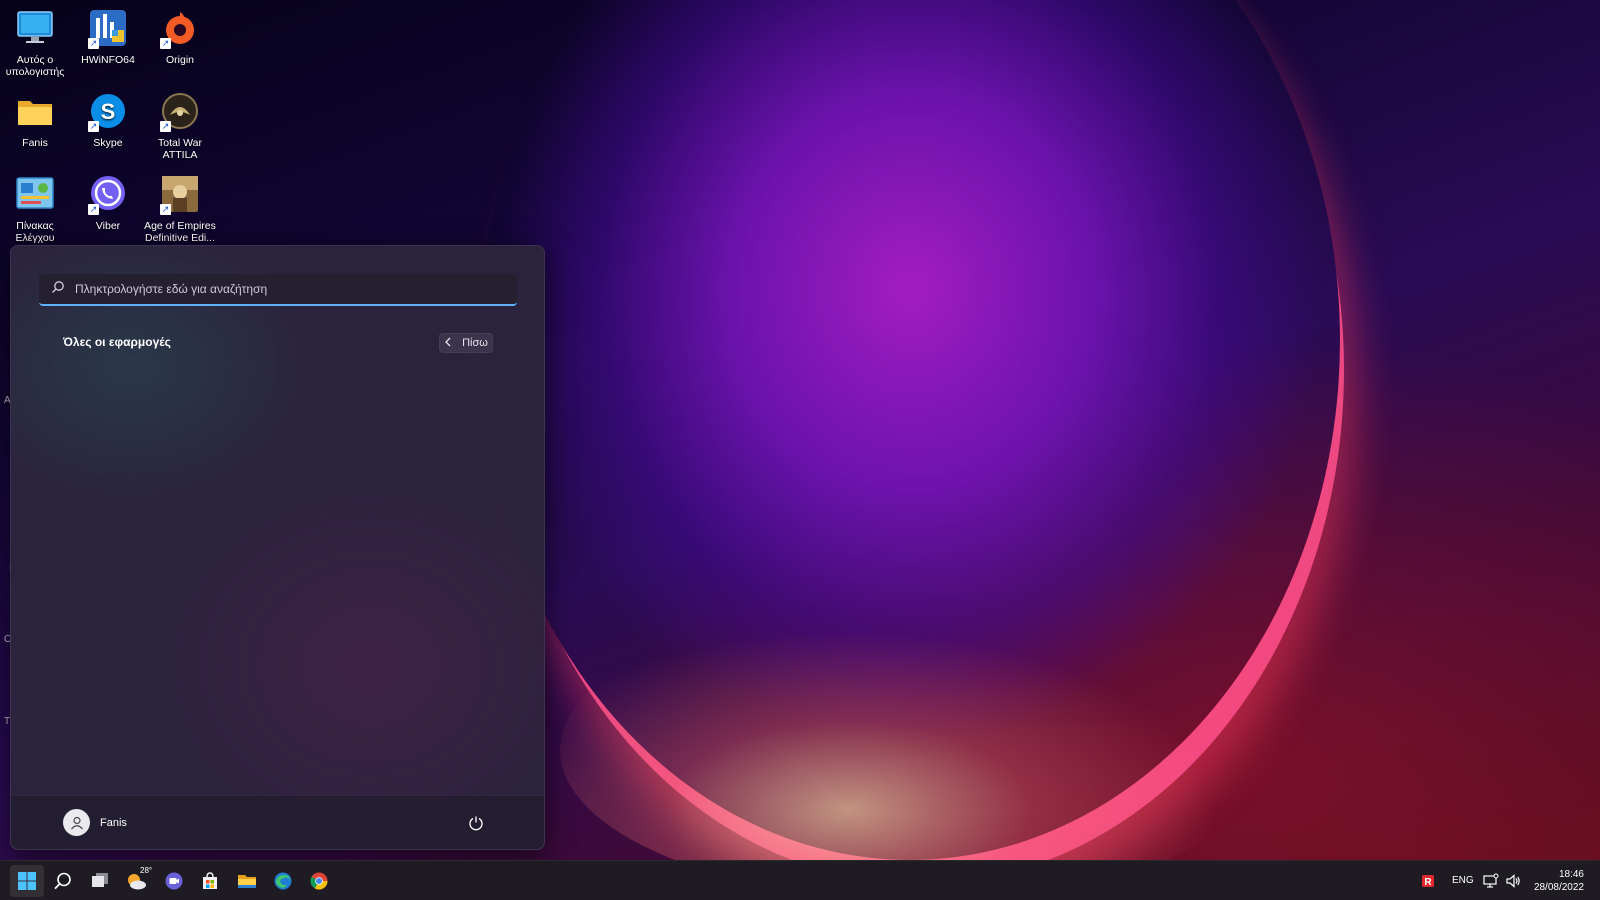 This screenshot has height=900, width=1600. What do you see at coordinates (137, 881) in the screenshot?
I see `widgets-button: 28°` at bounding box center [137, 881].